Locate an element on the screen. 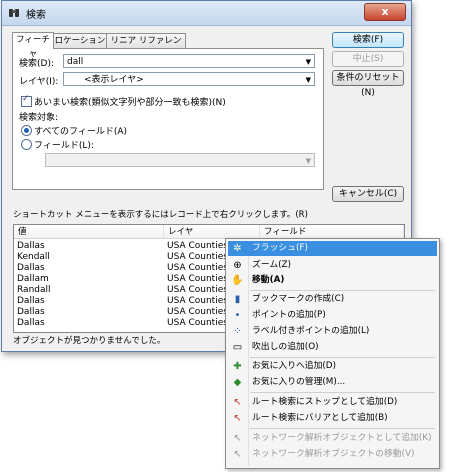 The image size is (453, 472). column-header-value: 値 is located at coordinates (89, 232).